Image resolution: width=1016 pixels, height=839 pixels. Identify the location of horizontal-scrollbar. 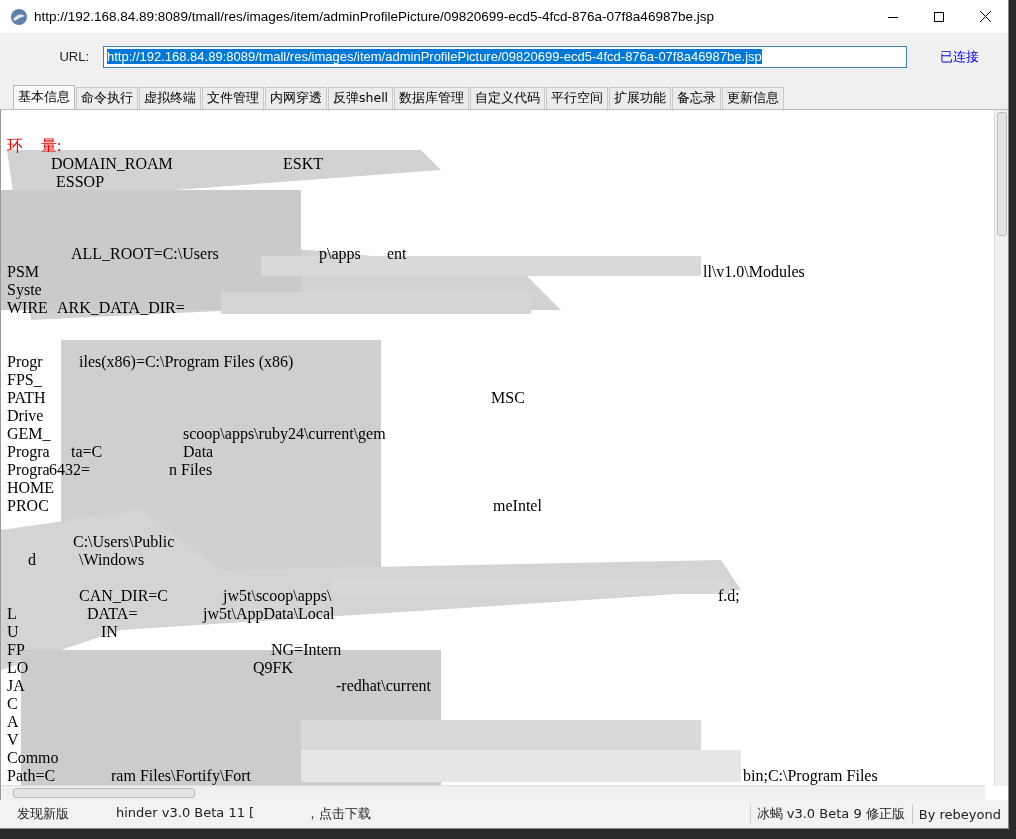
(493, 792).